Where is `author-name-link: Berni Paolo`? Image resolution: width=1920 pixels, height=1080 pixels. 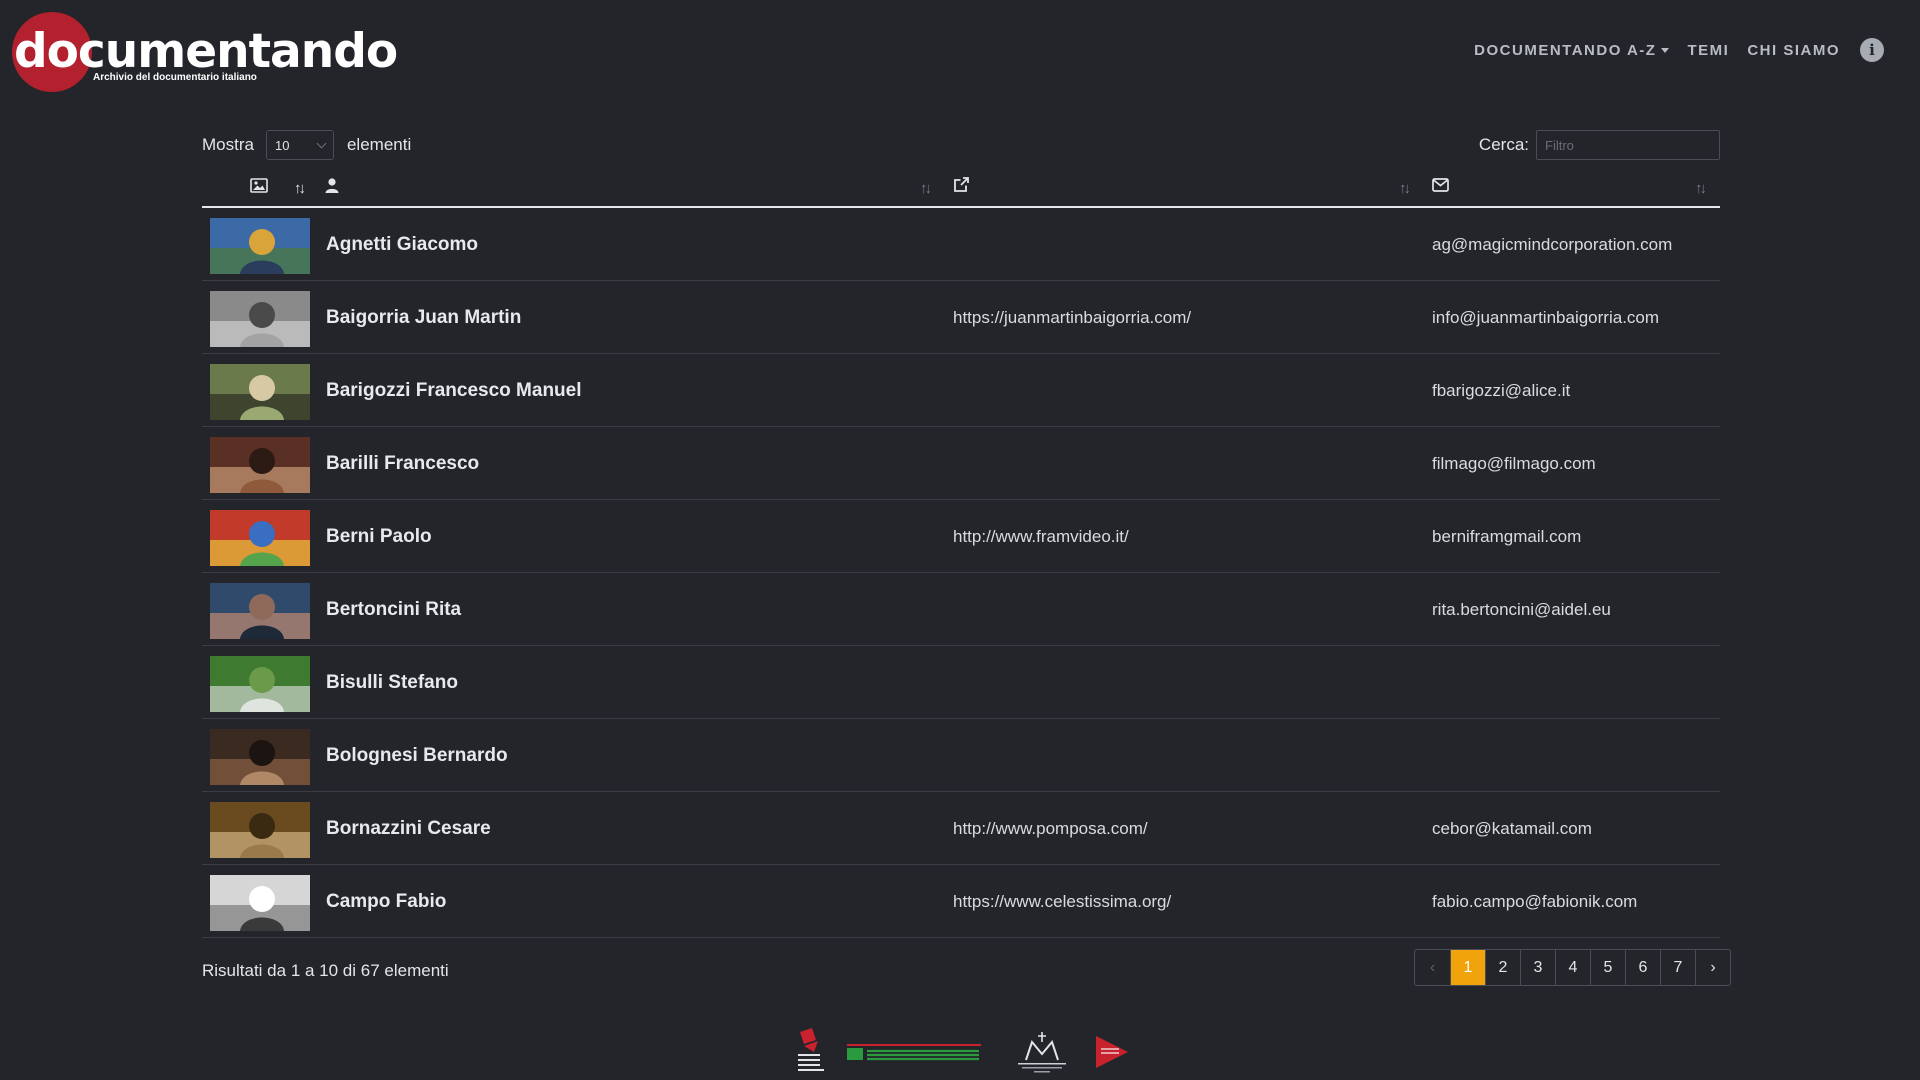 author-name-link: Berni Paolo is located at coordinates (379, 536).